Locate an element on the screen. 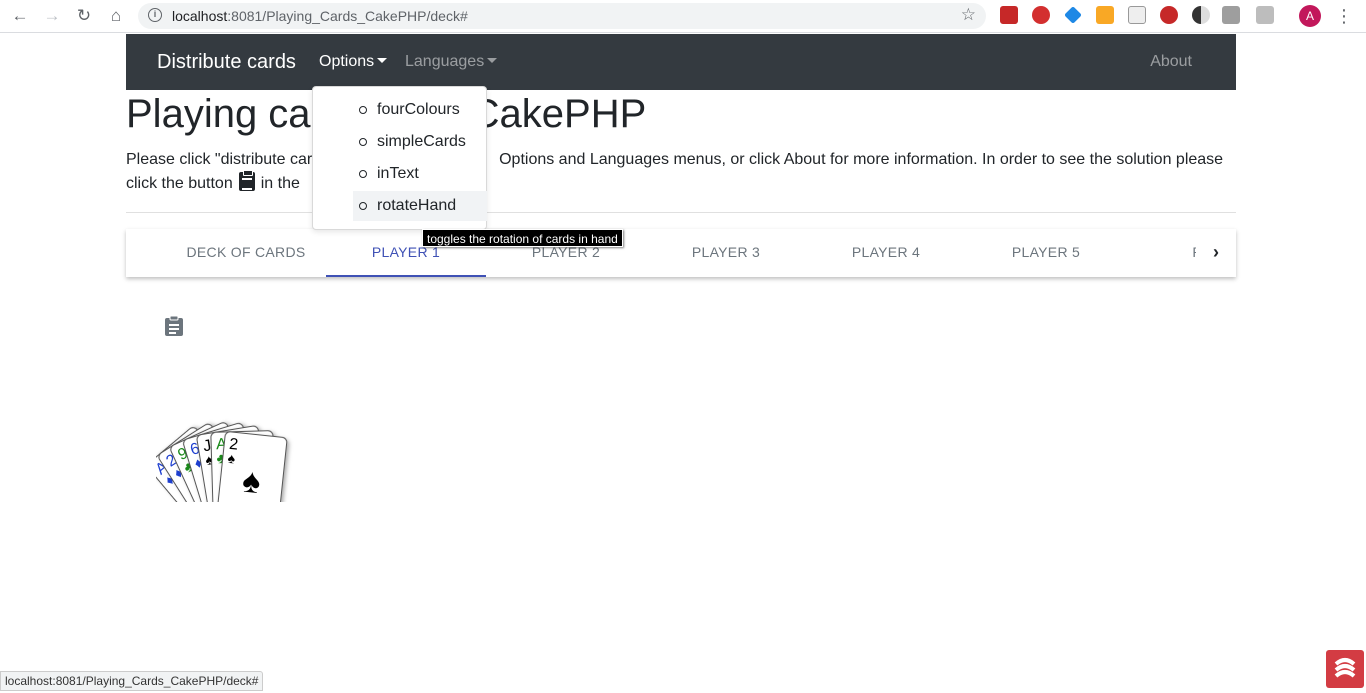  options-label: Options is located at coordinates (347, 61).